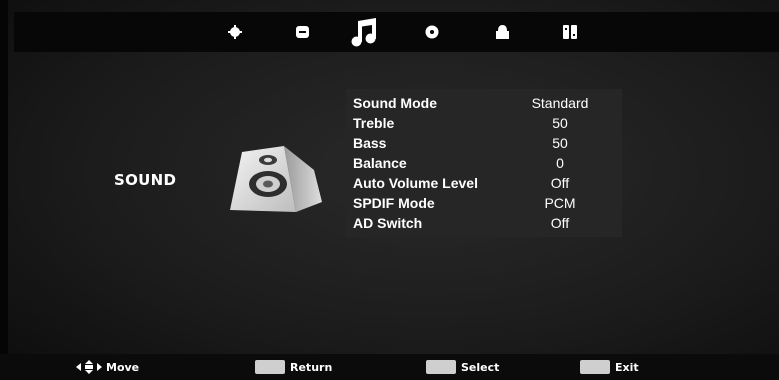  Describe the element at coordinates (145, 180) in the screenshot. I see `section-title: SOUND` at that location.